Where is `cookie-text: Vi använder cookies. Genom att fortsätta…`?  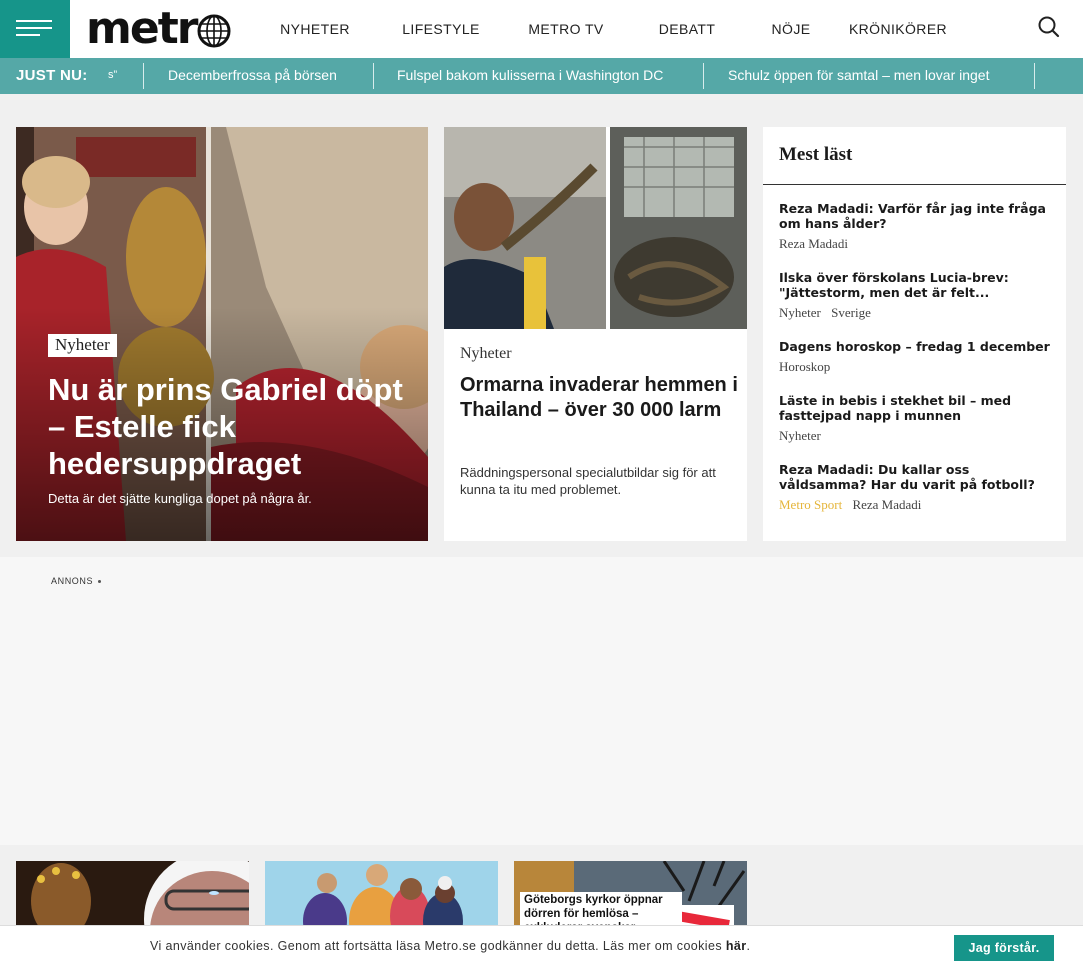 cookie-text: Vi använder cookies. Genom att fortsätta… is located at coordinates (450, 946).